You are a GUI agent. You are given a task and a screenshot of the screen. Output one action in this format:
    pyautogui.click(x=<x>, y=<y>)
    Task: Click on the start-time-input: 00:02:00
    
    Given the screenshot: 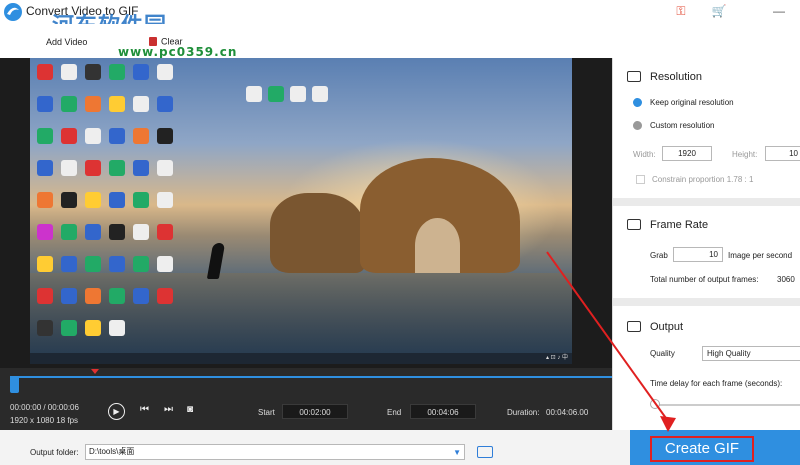 What is the action you would take?
    pyautogui.click(x=315, y=411)
    